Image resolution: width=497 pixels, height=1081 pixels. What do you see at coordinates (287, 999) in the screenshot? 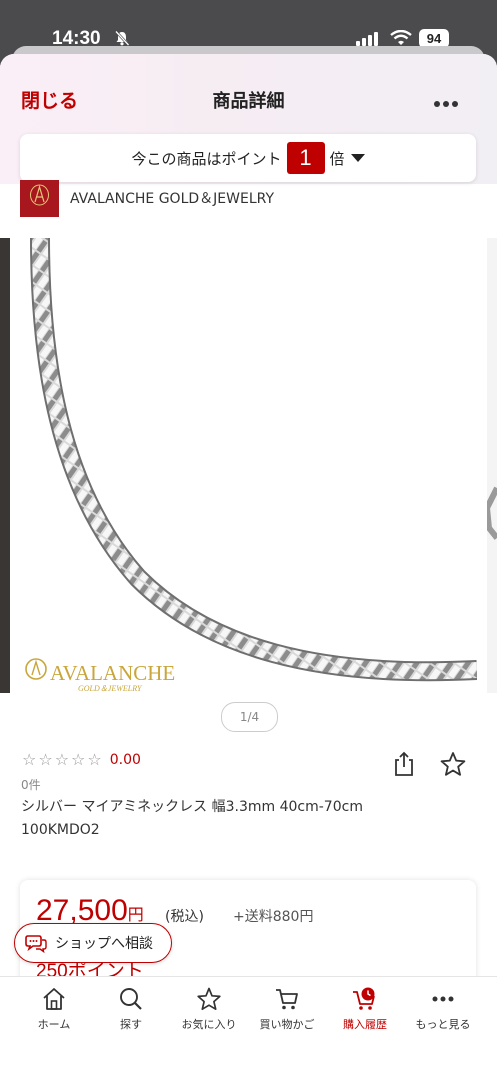
I see `cart-icon` at bounding box center [287, 999].